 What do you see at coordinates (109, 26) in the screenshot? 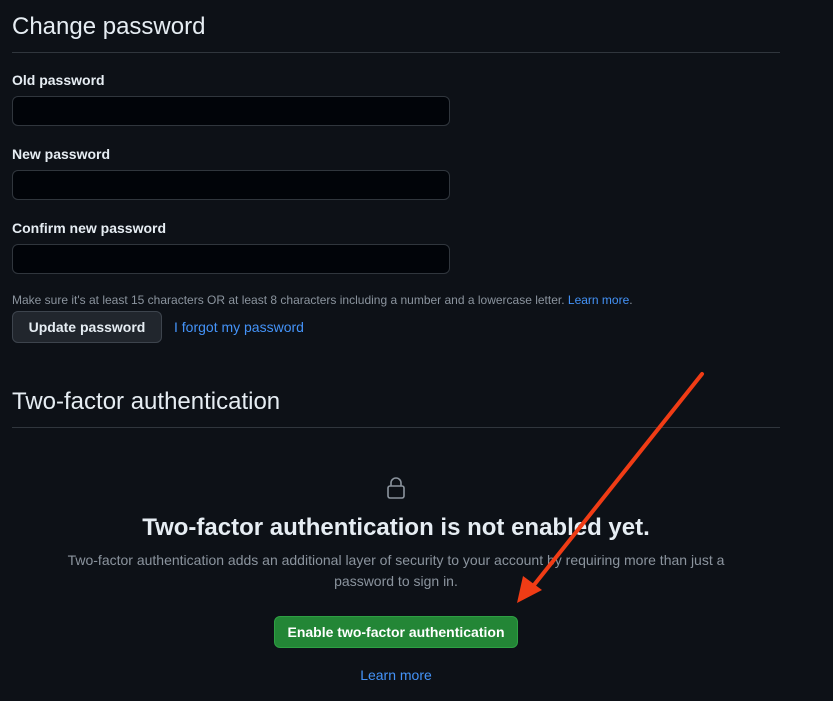
I see `change-password-heading: Change password` at bounding box center [109, 26].